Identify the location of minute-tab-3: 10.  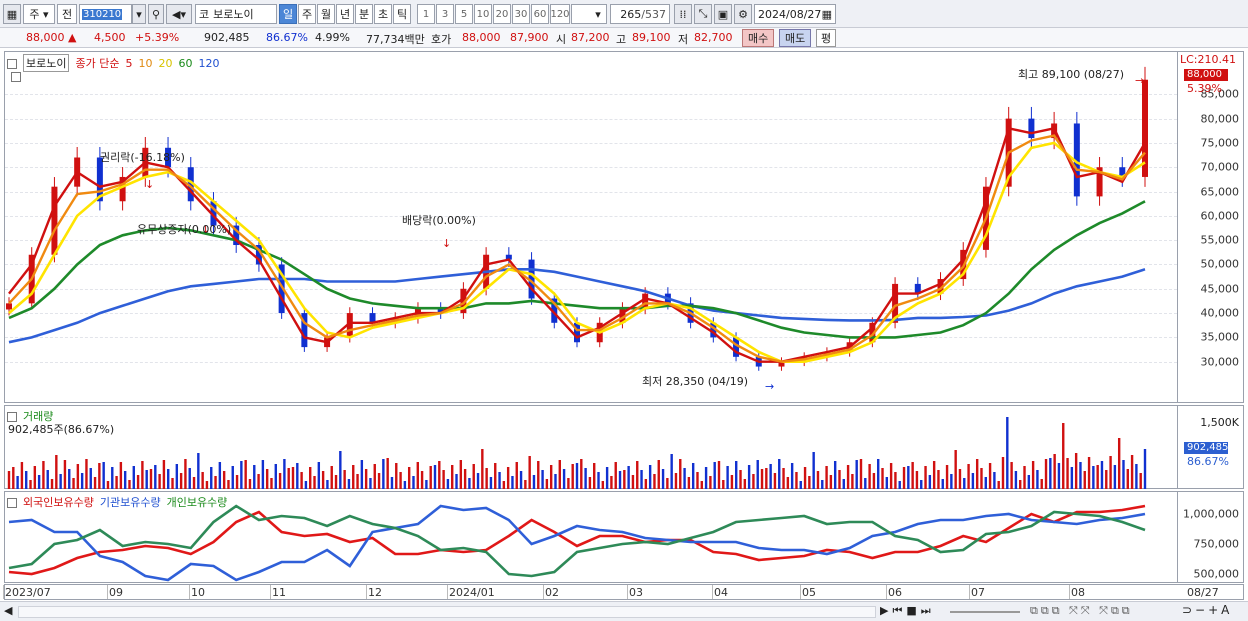
(483, 14).